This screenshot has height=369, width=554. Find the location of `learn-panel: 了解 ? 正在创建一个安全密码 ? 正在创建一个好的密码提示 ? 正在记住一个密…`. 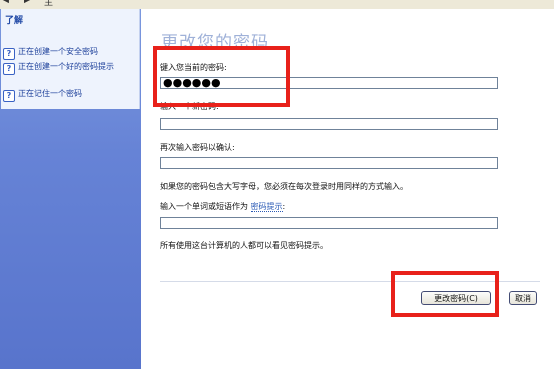

learn-panel: 了解 ? 正在创建一个安全密码 ? 正在创建一个好的密码提示 ? 正在记住一个密… is located at coordinates (70, 59).